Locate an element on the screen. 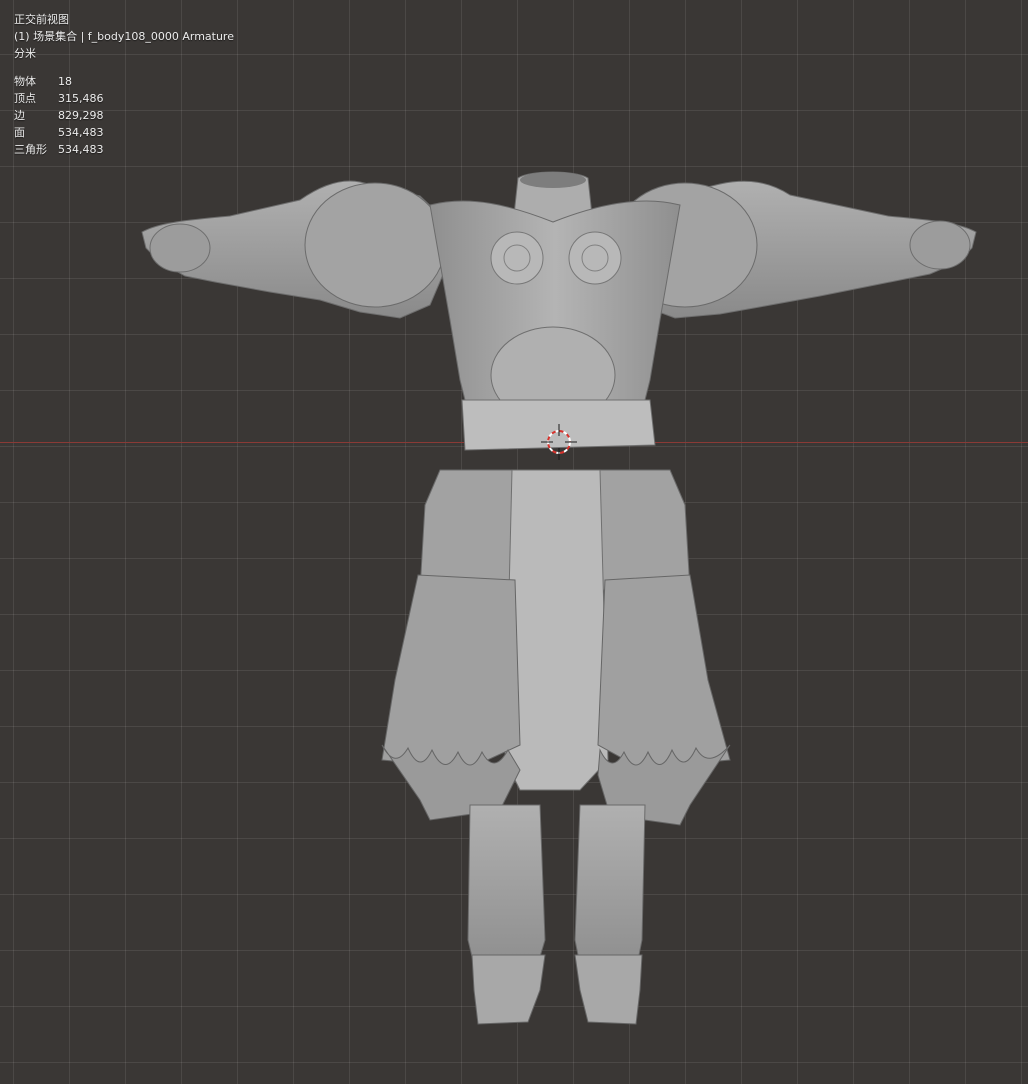  left-cuff is located at coordinates (180, 248).